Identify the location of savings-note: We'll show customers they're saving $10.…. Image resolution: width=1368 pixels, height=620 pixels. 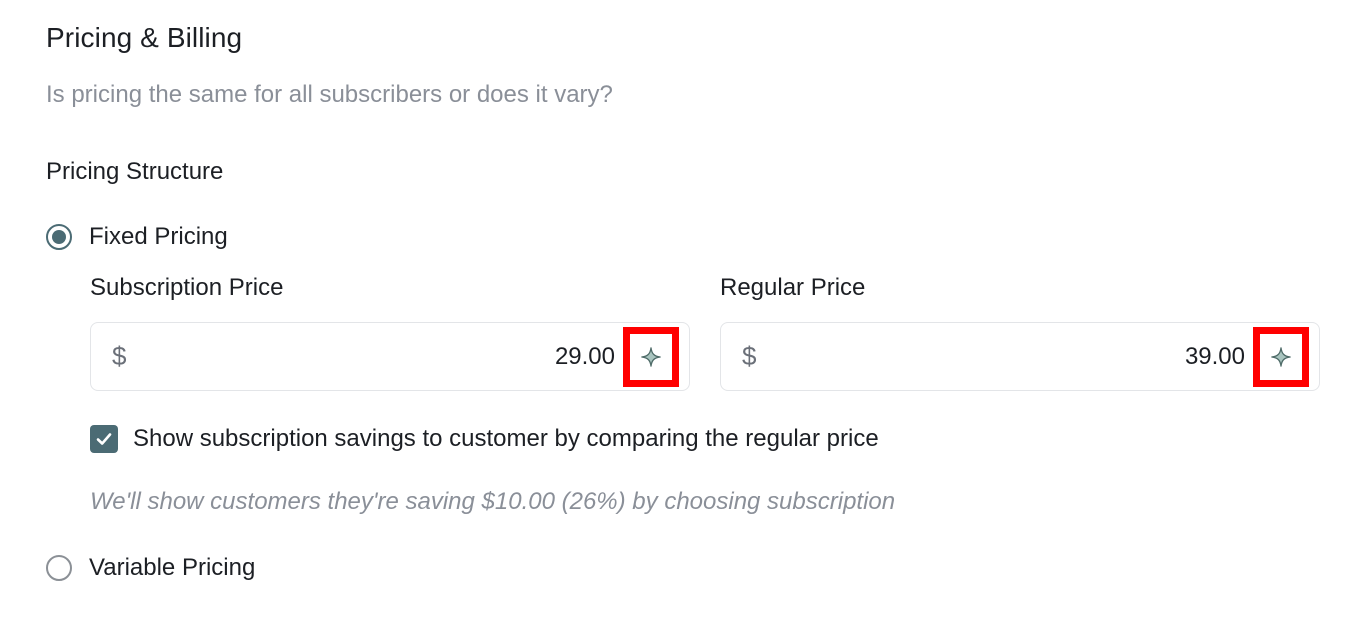
(493, 501).